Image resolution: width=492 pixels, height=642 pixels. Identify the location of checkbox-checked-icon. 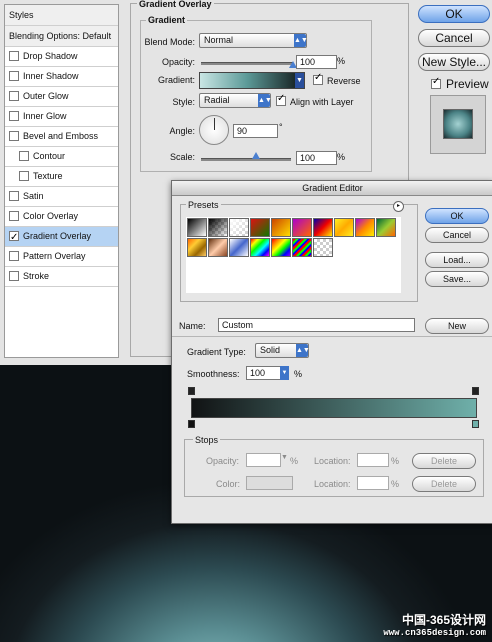
(14, 237).